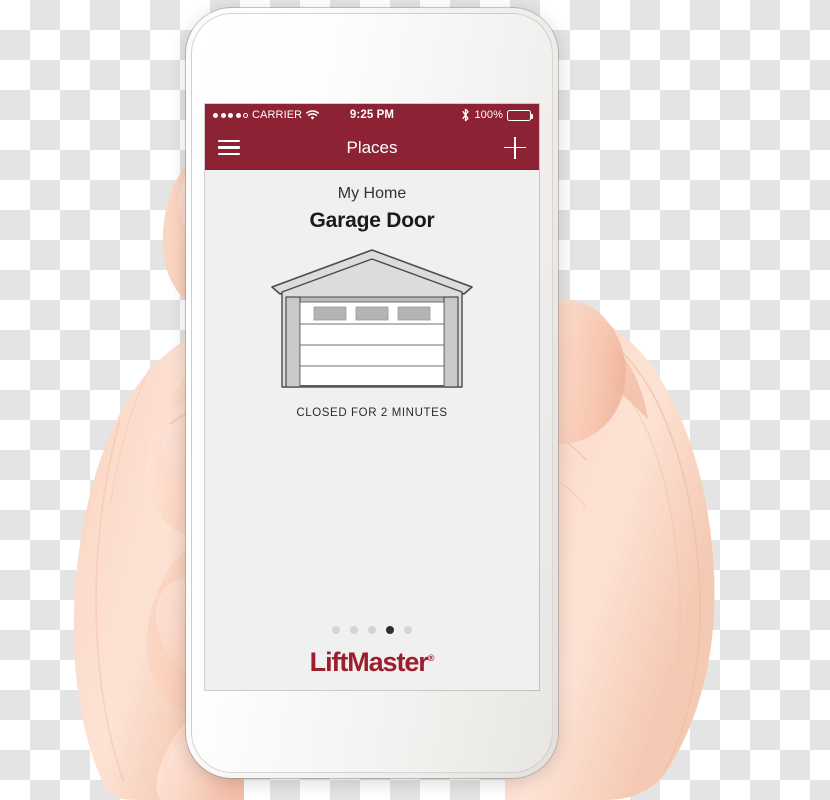 Image resolution: width=830 pixels, height=800 pixels. What do you see at coordinates (390, 630) in the screenshot?
I see `page-dot-active` at bounding box center [390, 630].